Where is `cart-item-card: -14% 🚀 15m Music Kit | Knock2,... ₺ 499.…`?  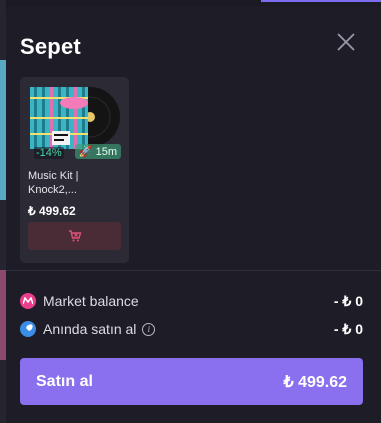 cart-item-card: -14% 🚀 15m Music Kit | Knock2,... ₺ 499.… is located at coordinates (74, 170).